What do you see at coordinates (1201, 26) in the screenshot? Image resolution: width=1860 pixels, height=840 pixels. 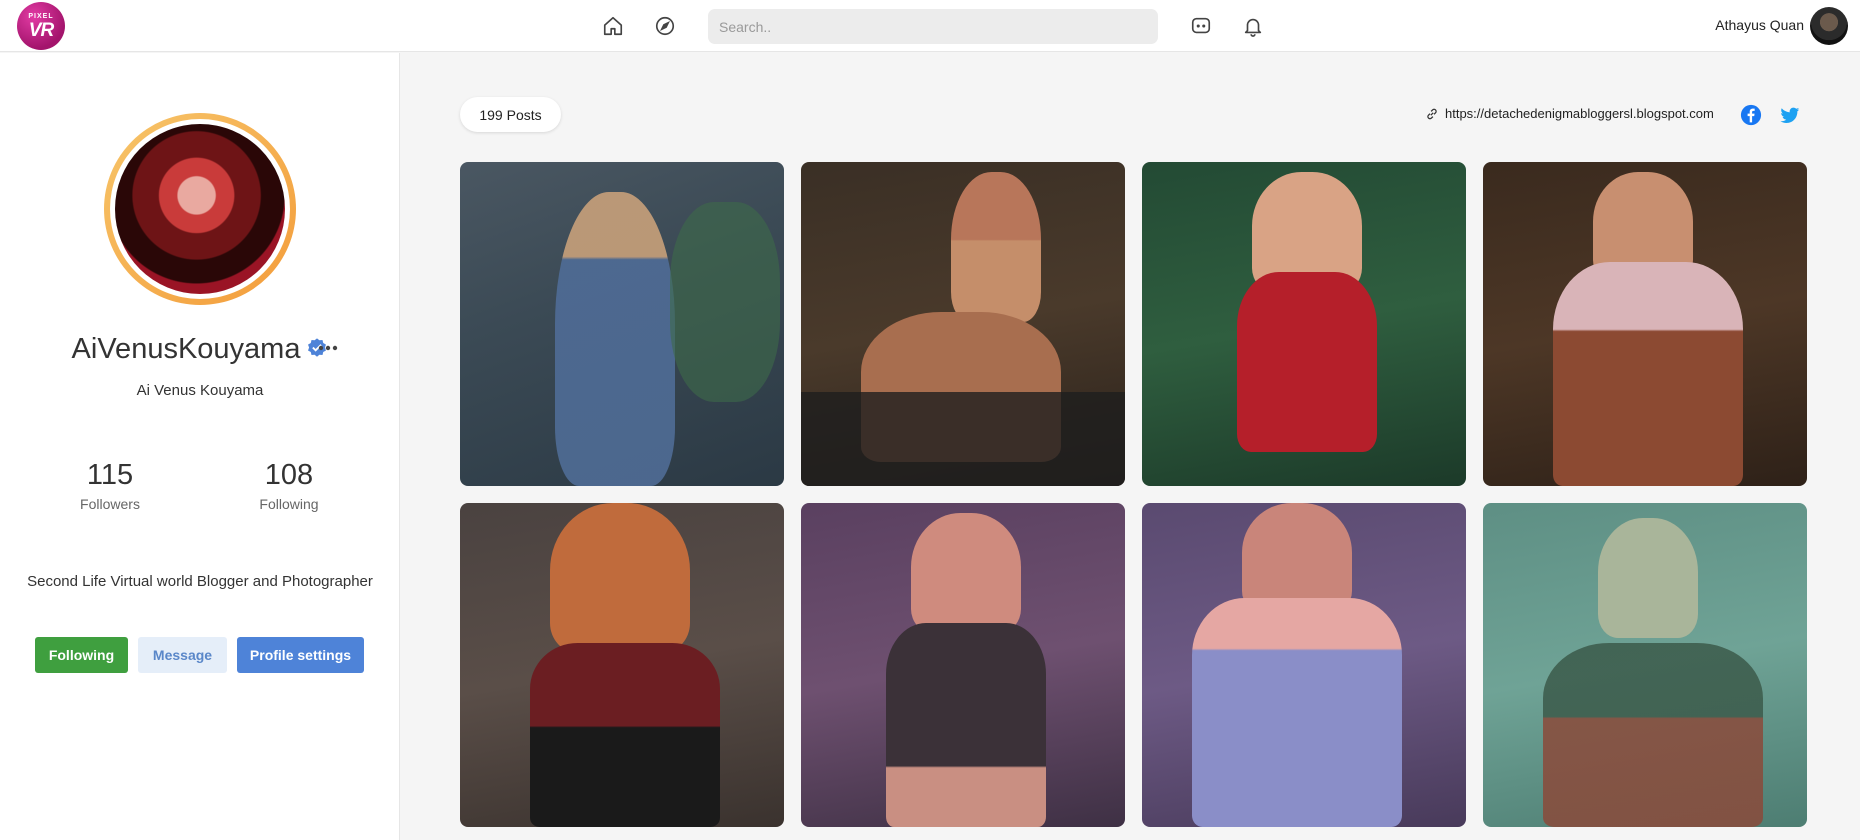 I see `chat-icon` at bounding box center [1201, 26].